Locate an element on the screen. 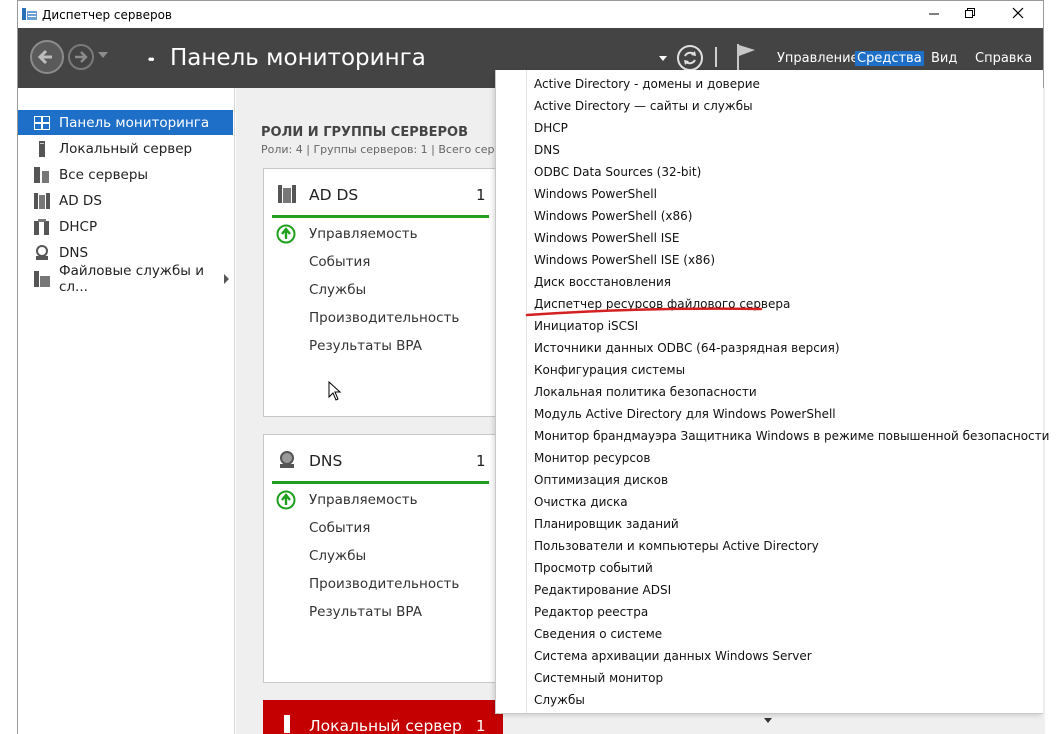 Image resolution: width=1064 pixels, height=734 pixels. restore-button is located at coordinates (970, 14).